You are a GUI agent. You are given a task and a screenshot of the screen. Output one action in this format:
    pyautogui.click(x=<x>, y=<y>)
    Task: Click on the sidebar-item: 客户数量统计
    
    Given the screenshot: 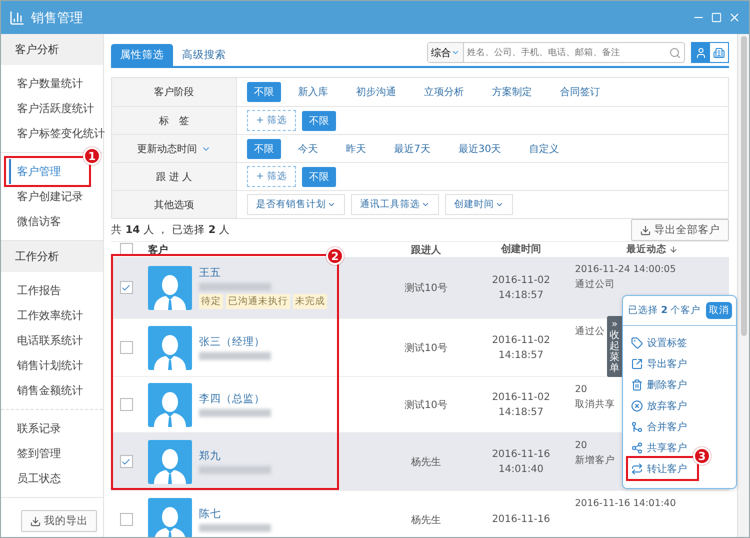 What is the action you would take?
    pyautogui.click(x=49, y=83)
    